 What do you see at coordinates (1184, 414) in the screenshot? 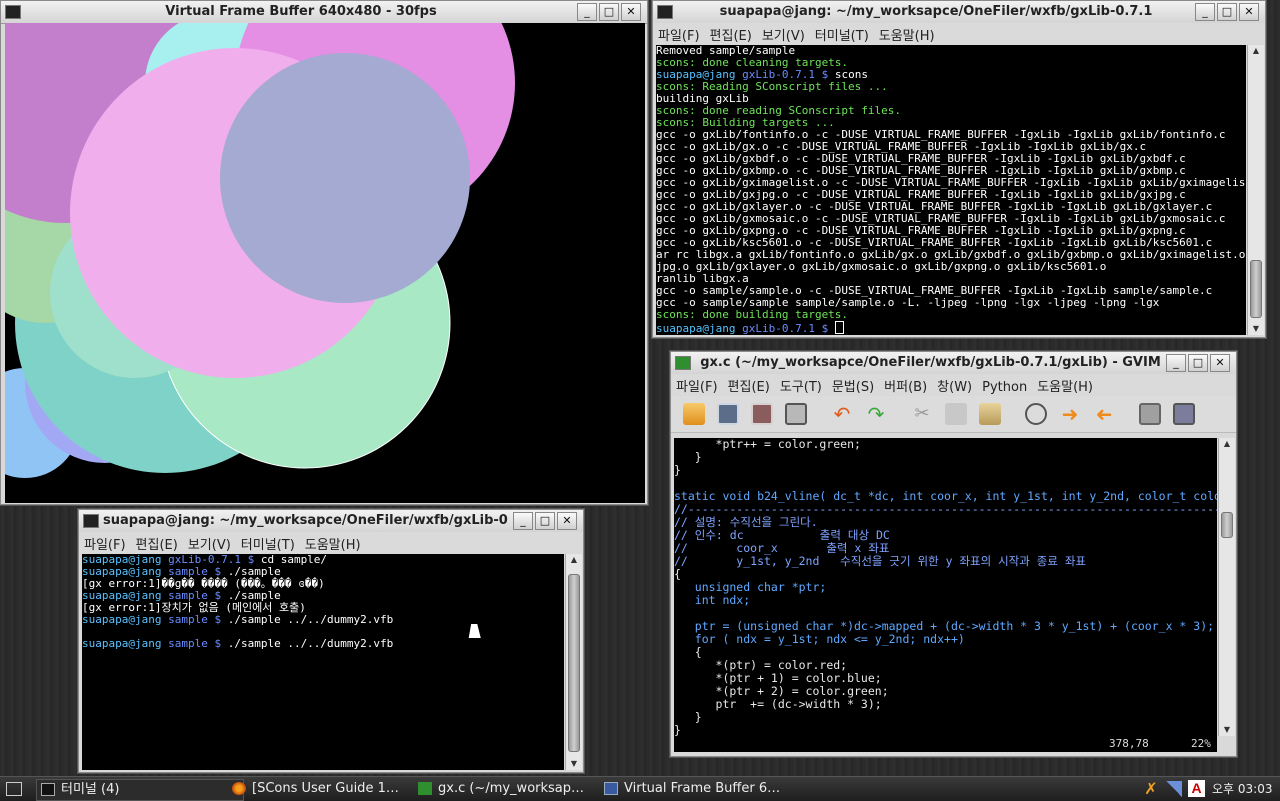
I see `save-session-icon` at bounding box center [1184, 414].